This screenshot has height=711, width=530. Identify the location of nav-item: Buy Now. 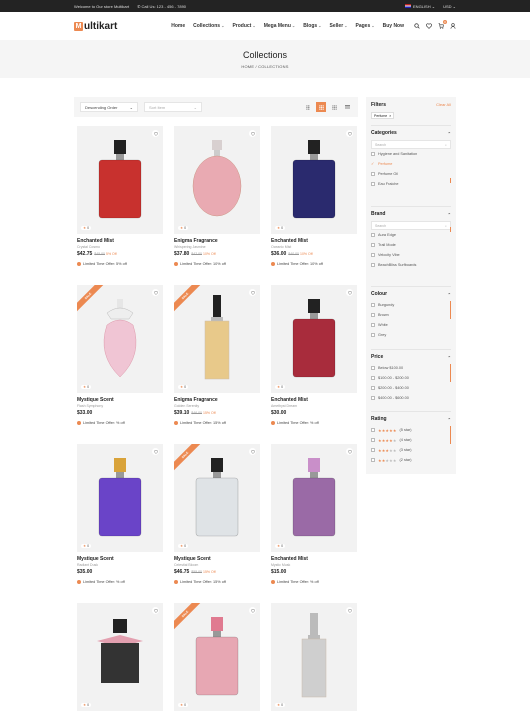
(393, 26).